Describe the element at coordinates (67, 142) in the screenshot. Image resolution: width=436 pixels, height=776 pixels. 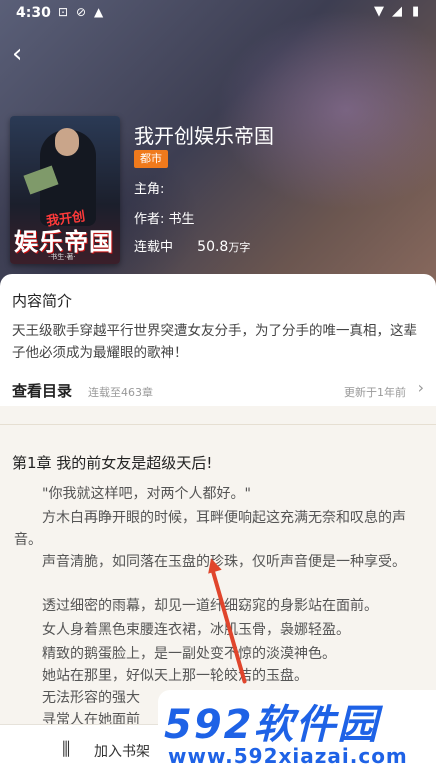
I see `cover-figure-head` at that location.